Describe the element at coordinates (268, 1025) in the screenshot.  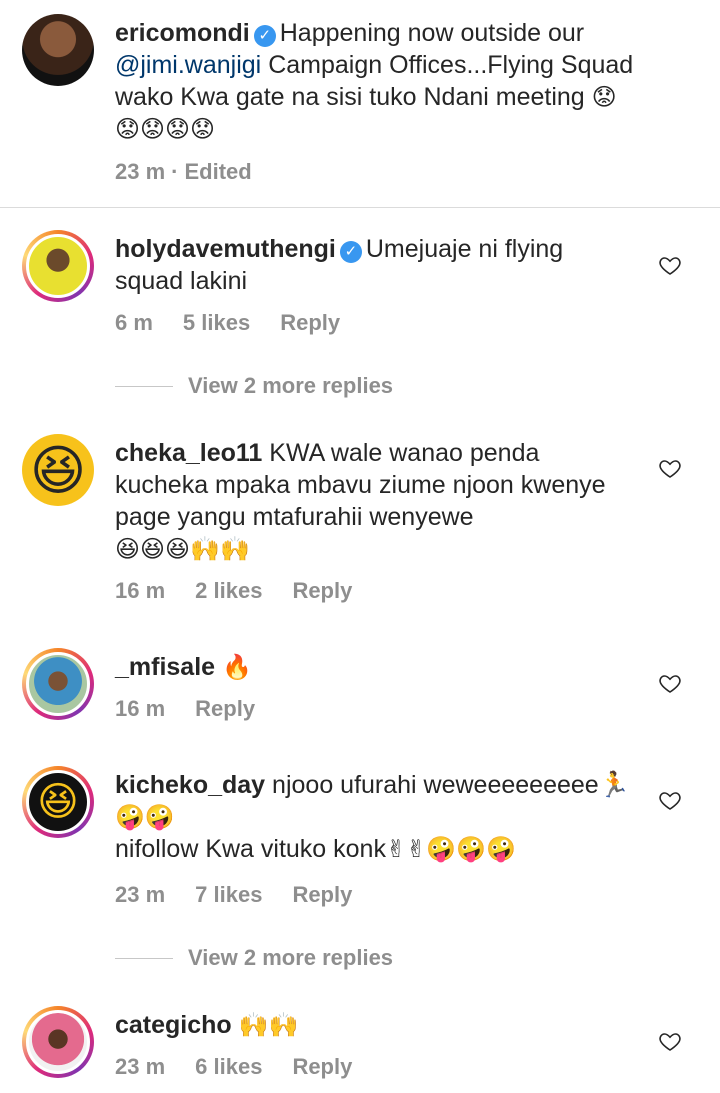
I see `comment-emojis: 🙌🙌` at that location.